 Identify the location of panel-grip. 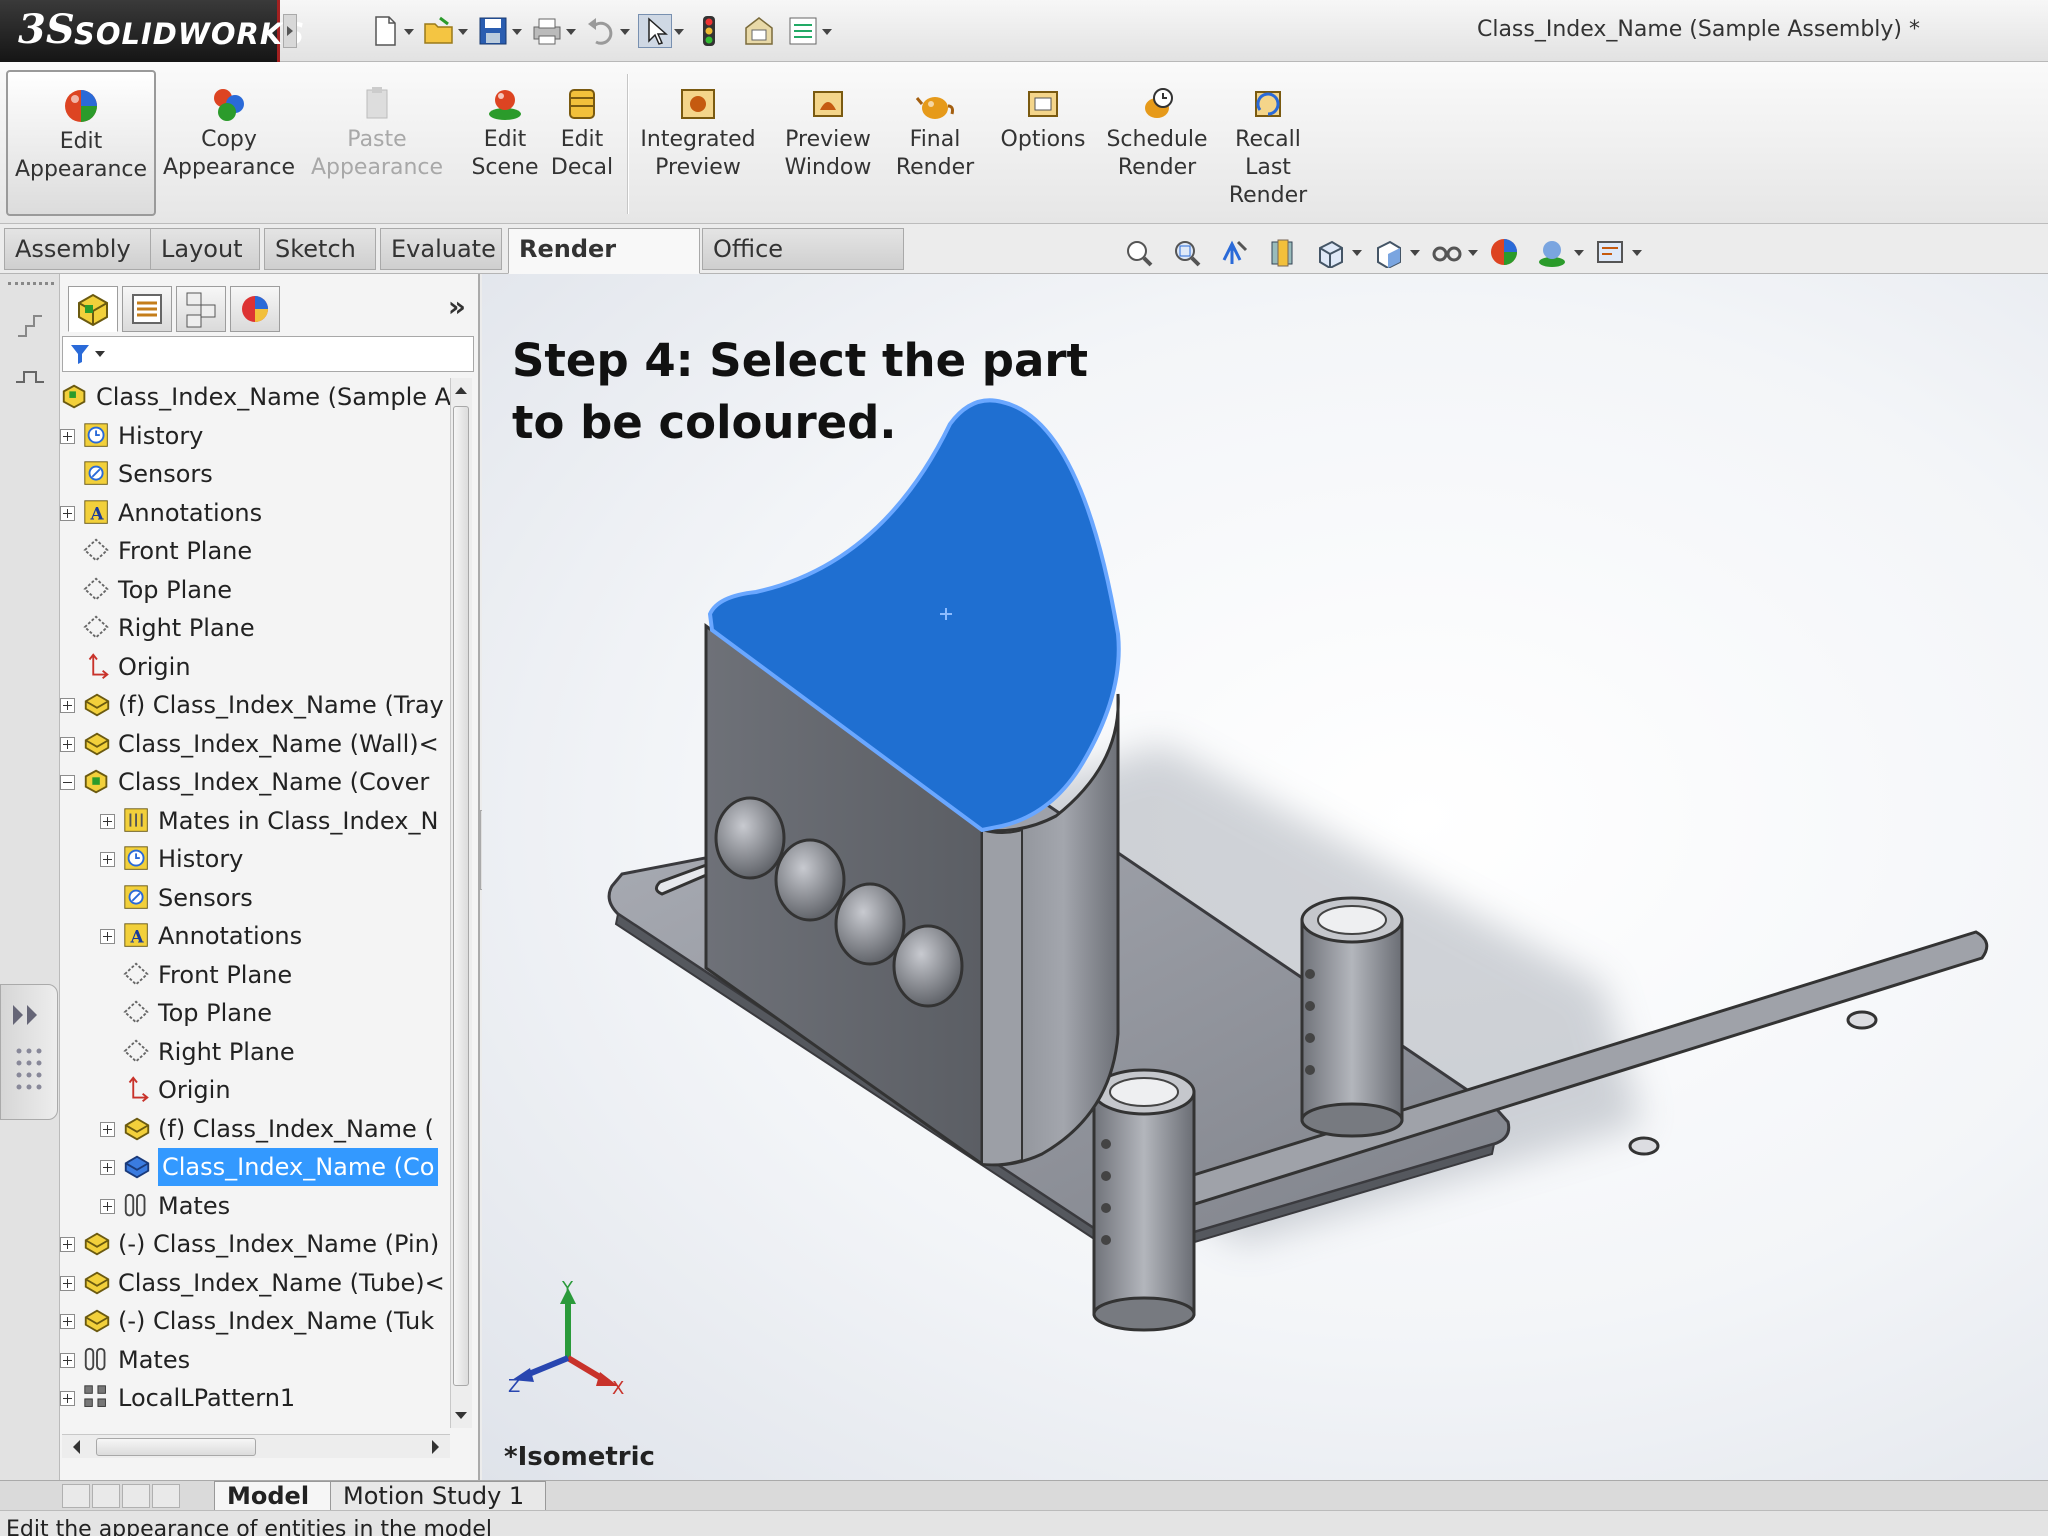
(31, 284).